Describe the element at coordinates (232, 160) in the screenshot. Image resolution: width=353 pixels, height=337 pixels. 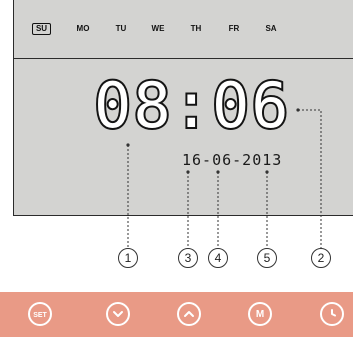
I see `date-readout: 16-06-2013` at that location.